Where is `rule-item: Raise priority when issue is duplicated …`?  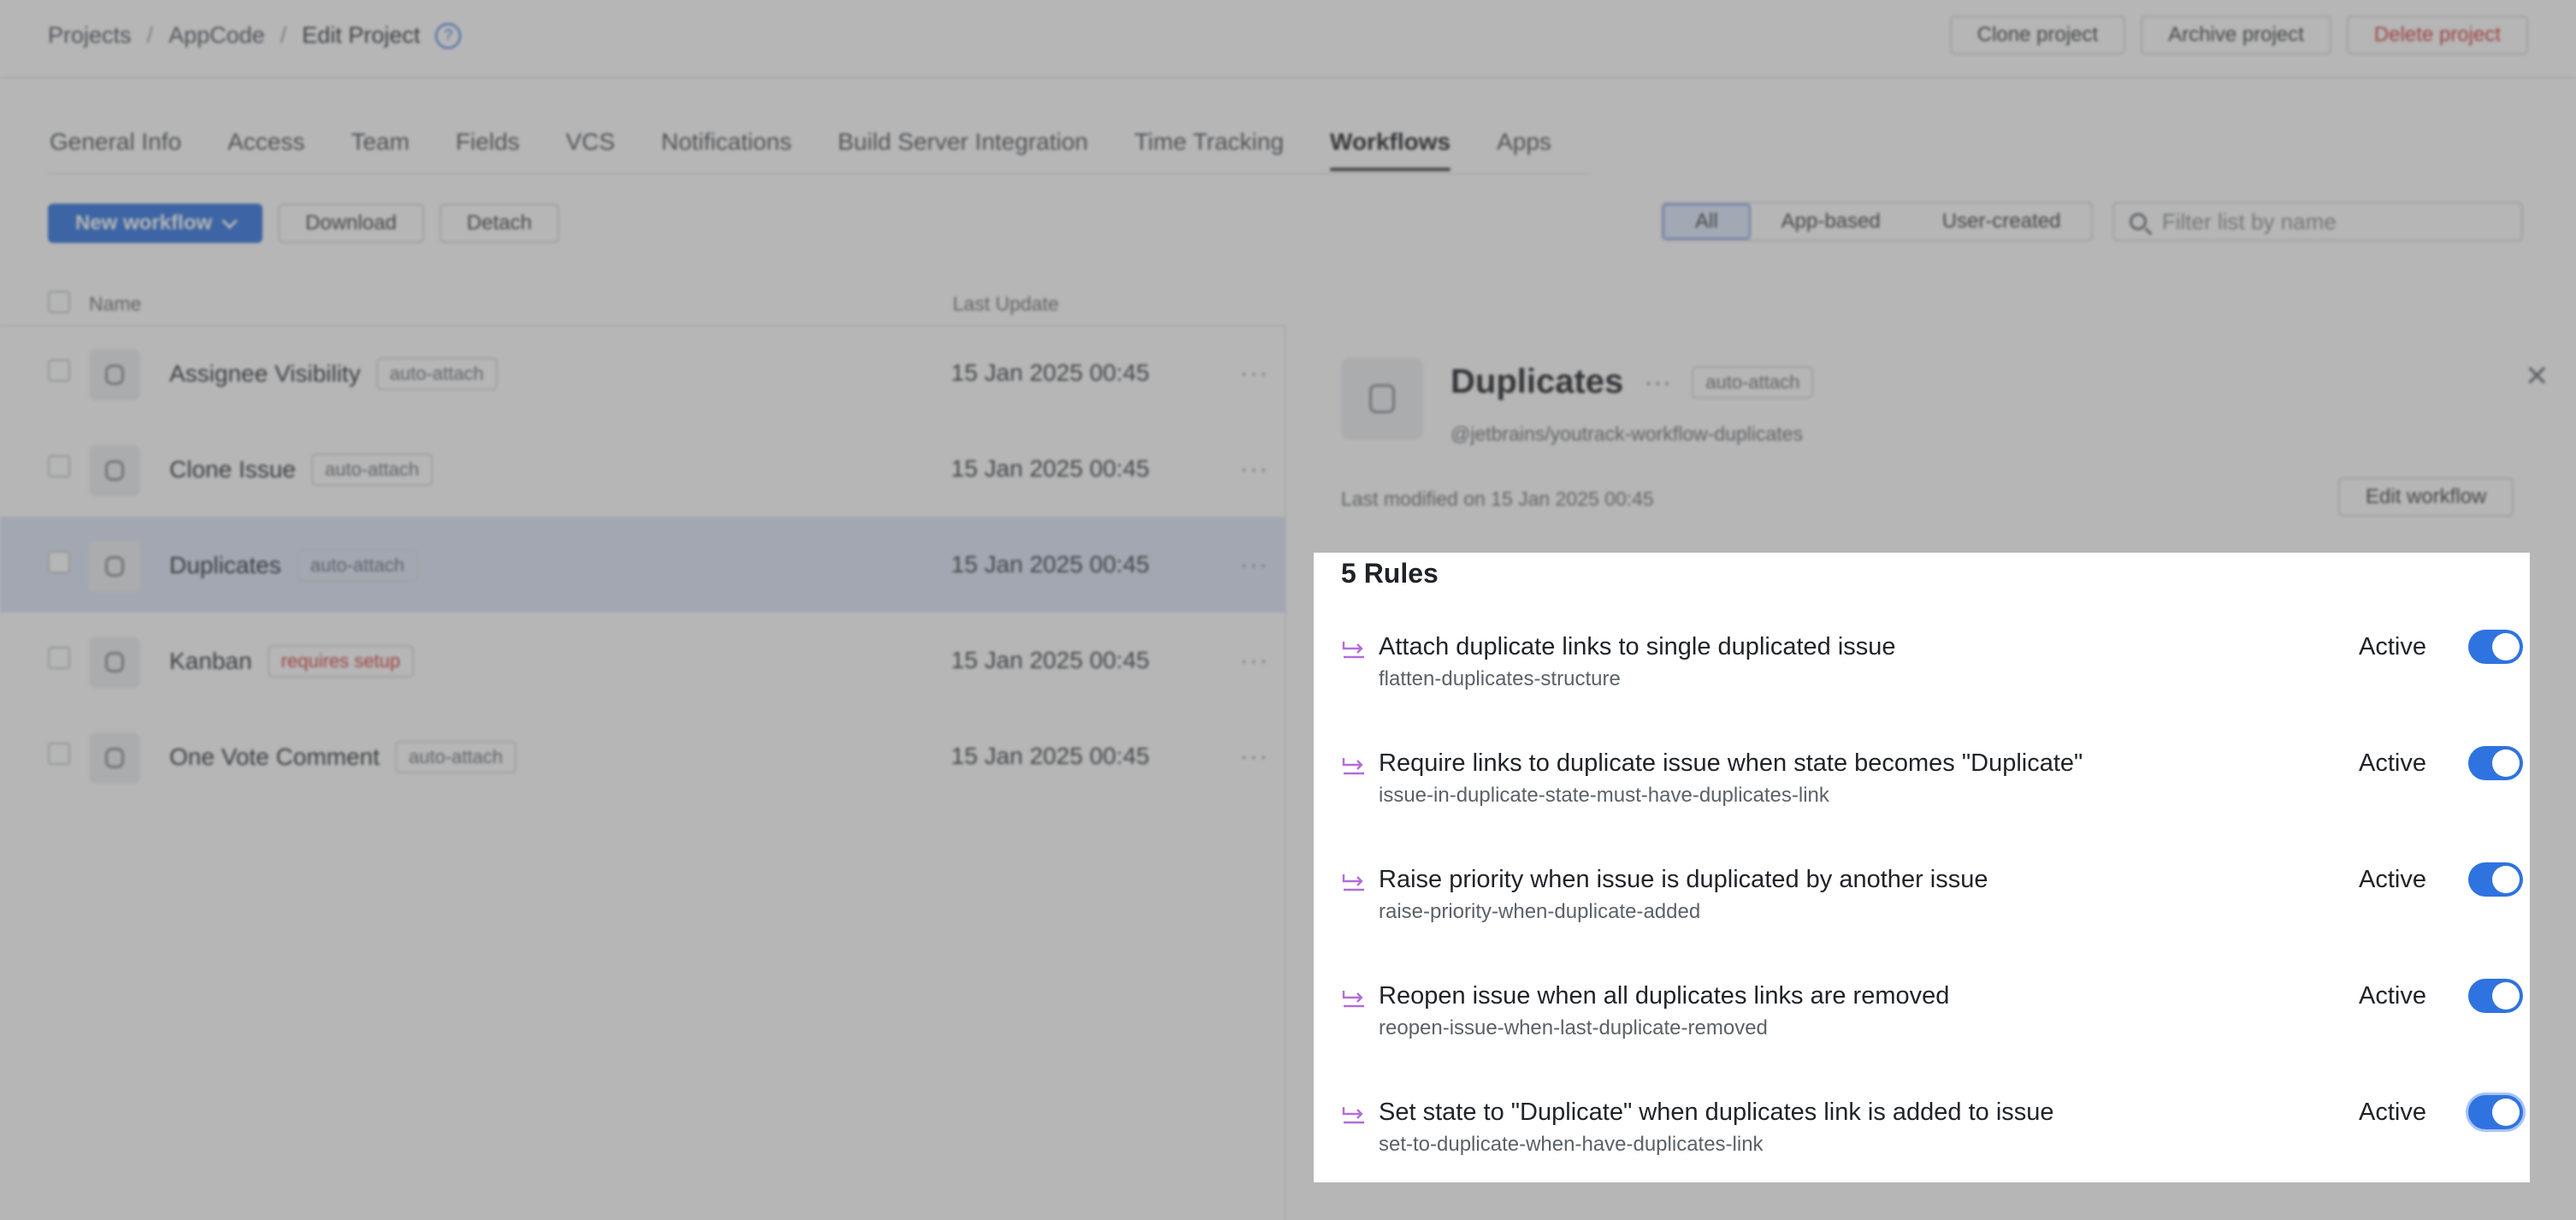
rule-item: Raise priority when issue is duplicated … is located at coordinates (1932, 911).